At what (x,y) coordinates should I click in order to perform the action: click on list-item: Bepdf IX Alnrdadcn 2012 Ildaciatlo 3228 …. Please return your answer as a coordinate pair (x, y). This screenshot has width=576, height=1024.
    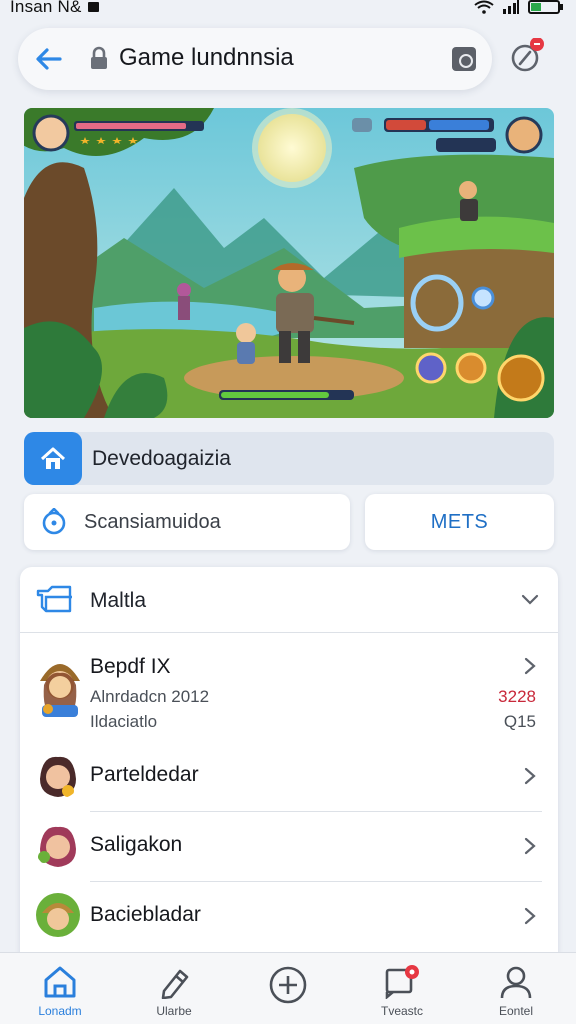
    Looking at the image, I should click on (289, 688).